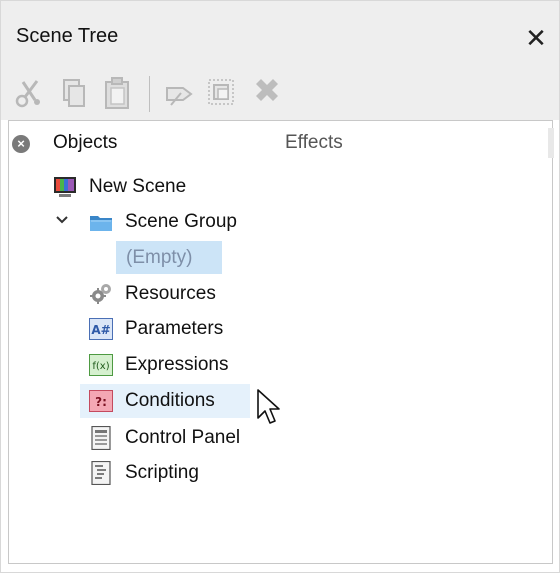 The height and width of the screenshot is (573, 560). I want to click on paste-icon, so click(117, 93).